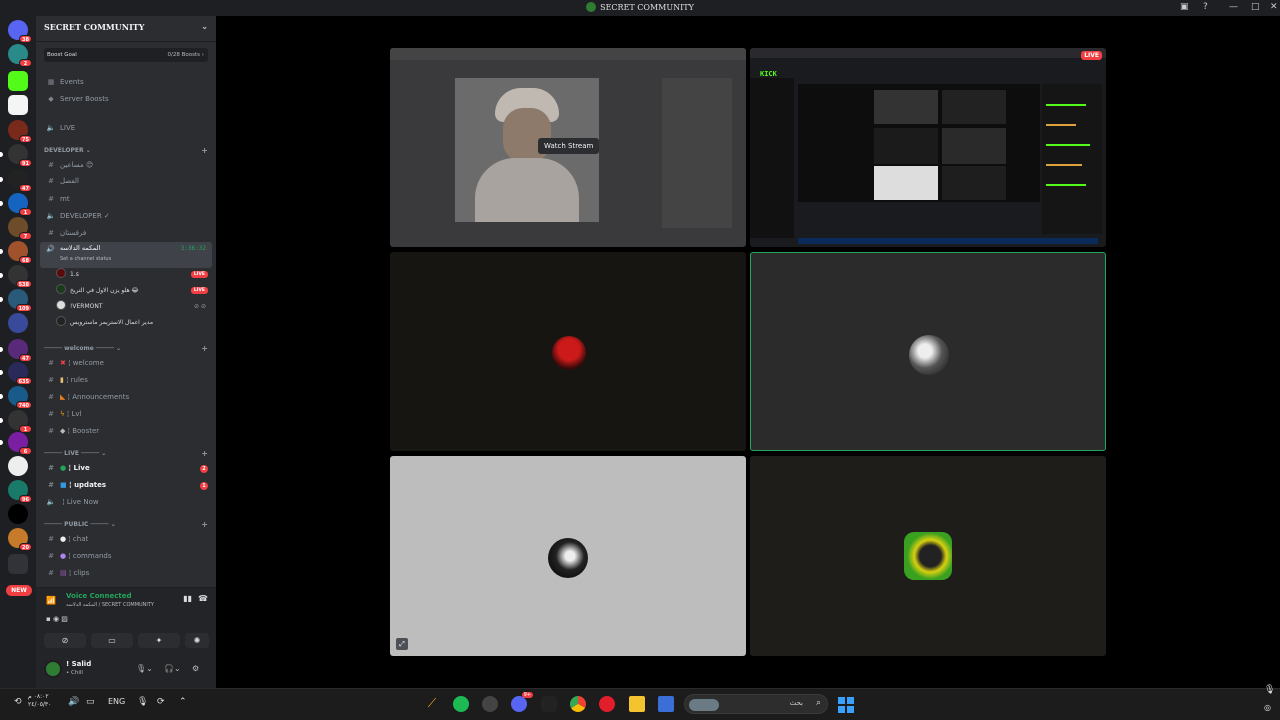 Image resolution: width=1280 pixels, height=720 pixels. Describe the element at coordinates (928, 351) in the screenshot. I see `participant-tile-speaking` at that location.